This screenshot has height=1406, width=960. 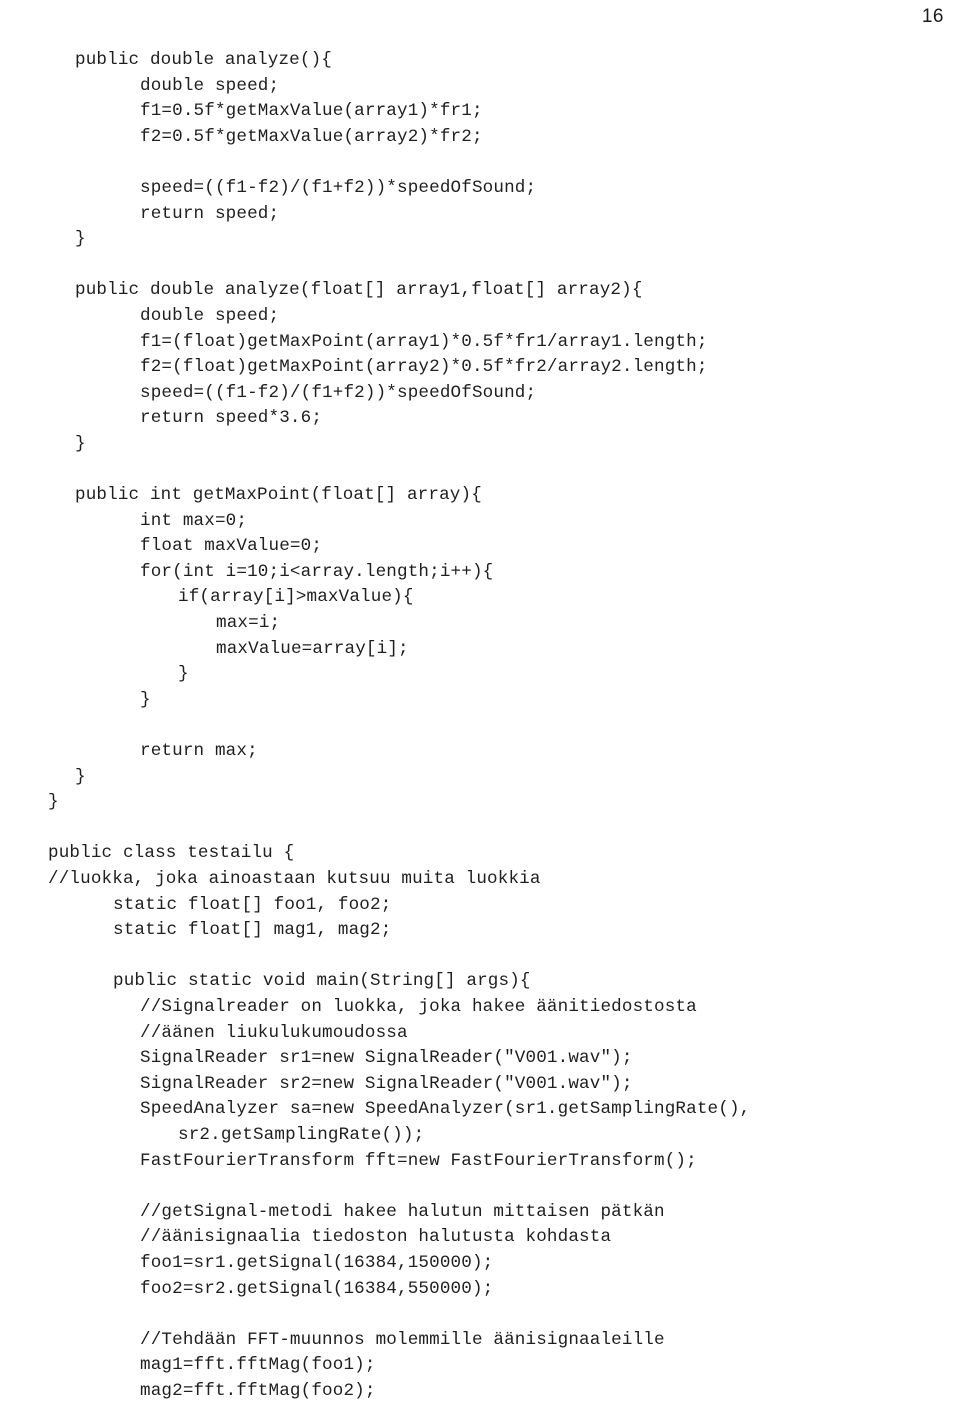 What do you see at coordinates (278, 495) in the screenshot?
I see `code-line: public int getMaxPoint(float[] array){` at bounding box center [278, 495].